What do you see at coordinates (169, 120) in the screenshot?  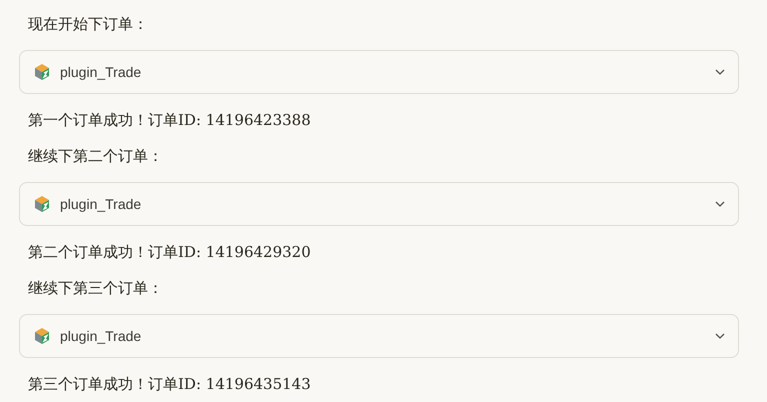 I see `message-text: 第一个订单成功！订单ID: 14196423388` at bounding box center [169, 120].